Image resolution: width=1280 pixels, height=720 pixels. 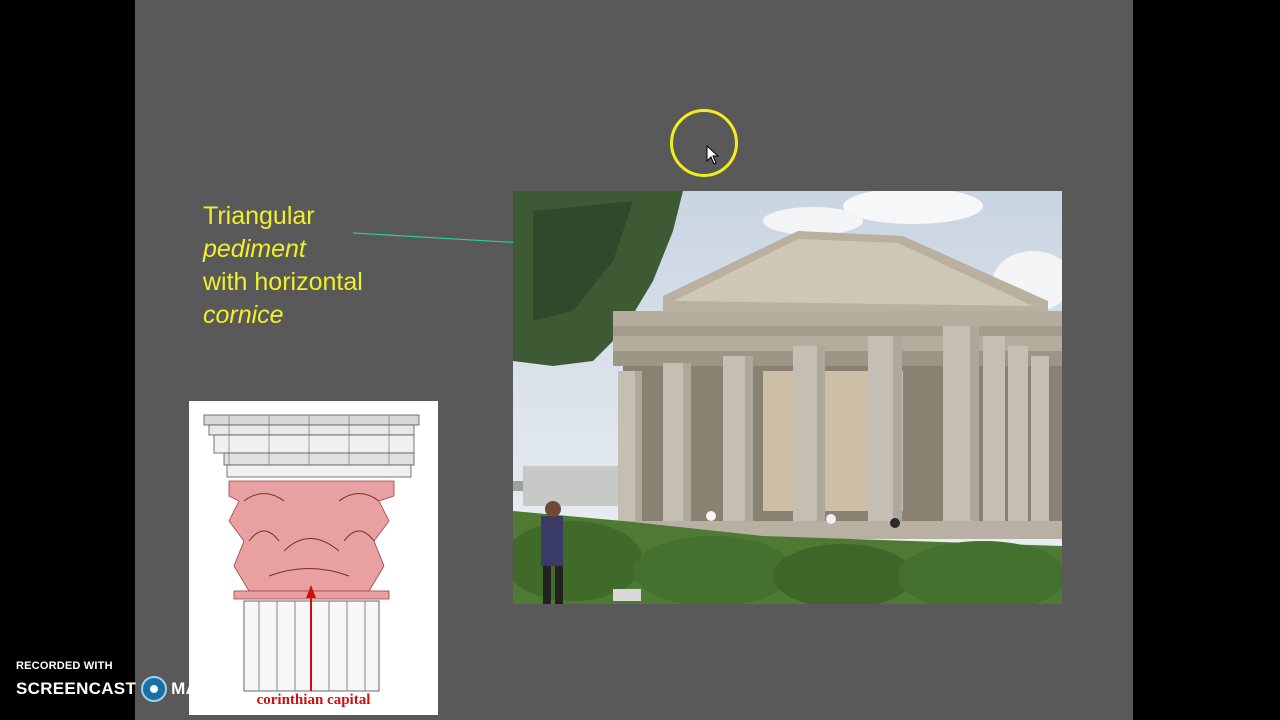 I want to click on recorded-with-label: RECORDED WITH, so click(x=64, y=666).